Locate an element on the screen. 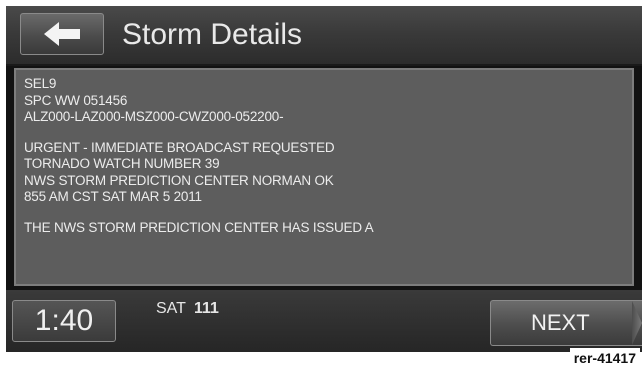 This screenshot has height=370, width=642. next-button-label: NEXT is located at coordinates (560, 322).